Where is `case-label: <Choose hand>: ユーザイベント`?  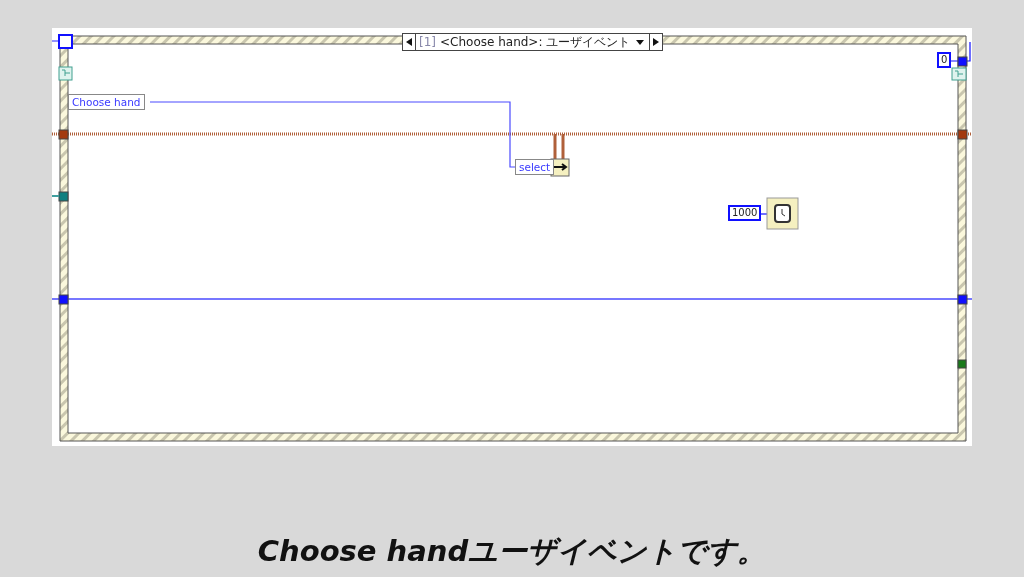
case-label: <Choose hand>: ユーザイベント is located at coordinates (535, 42).